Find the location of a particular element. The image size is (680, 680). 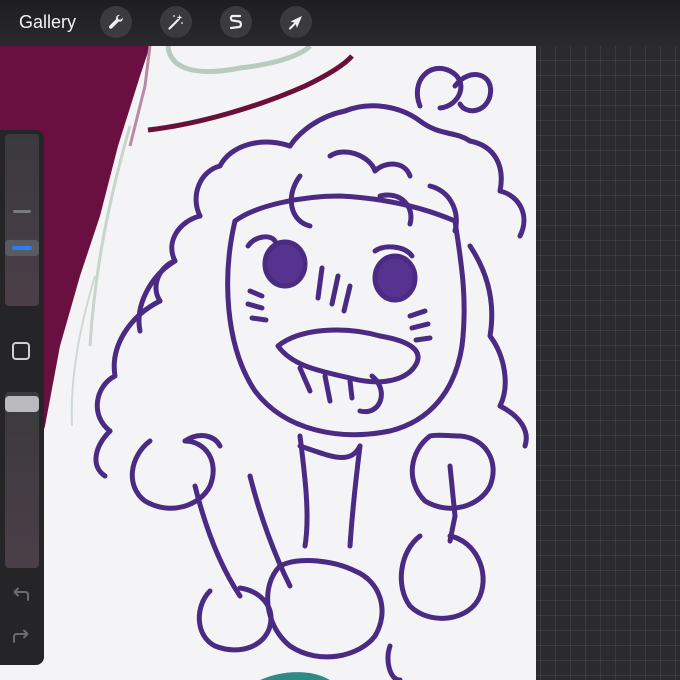

left-sidebar is located at coordinates (22, 397).